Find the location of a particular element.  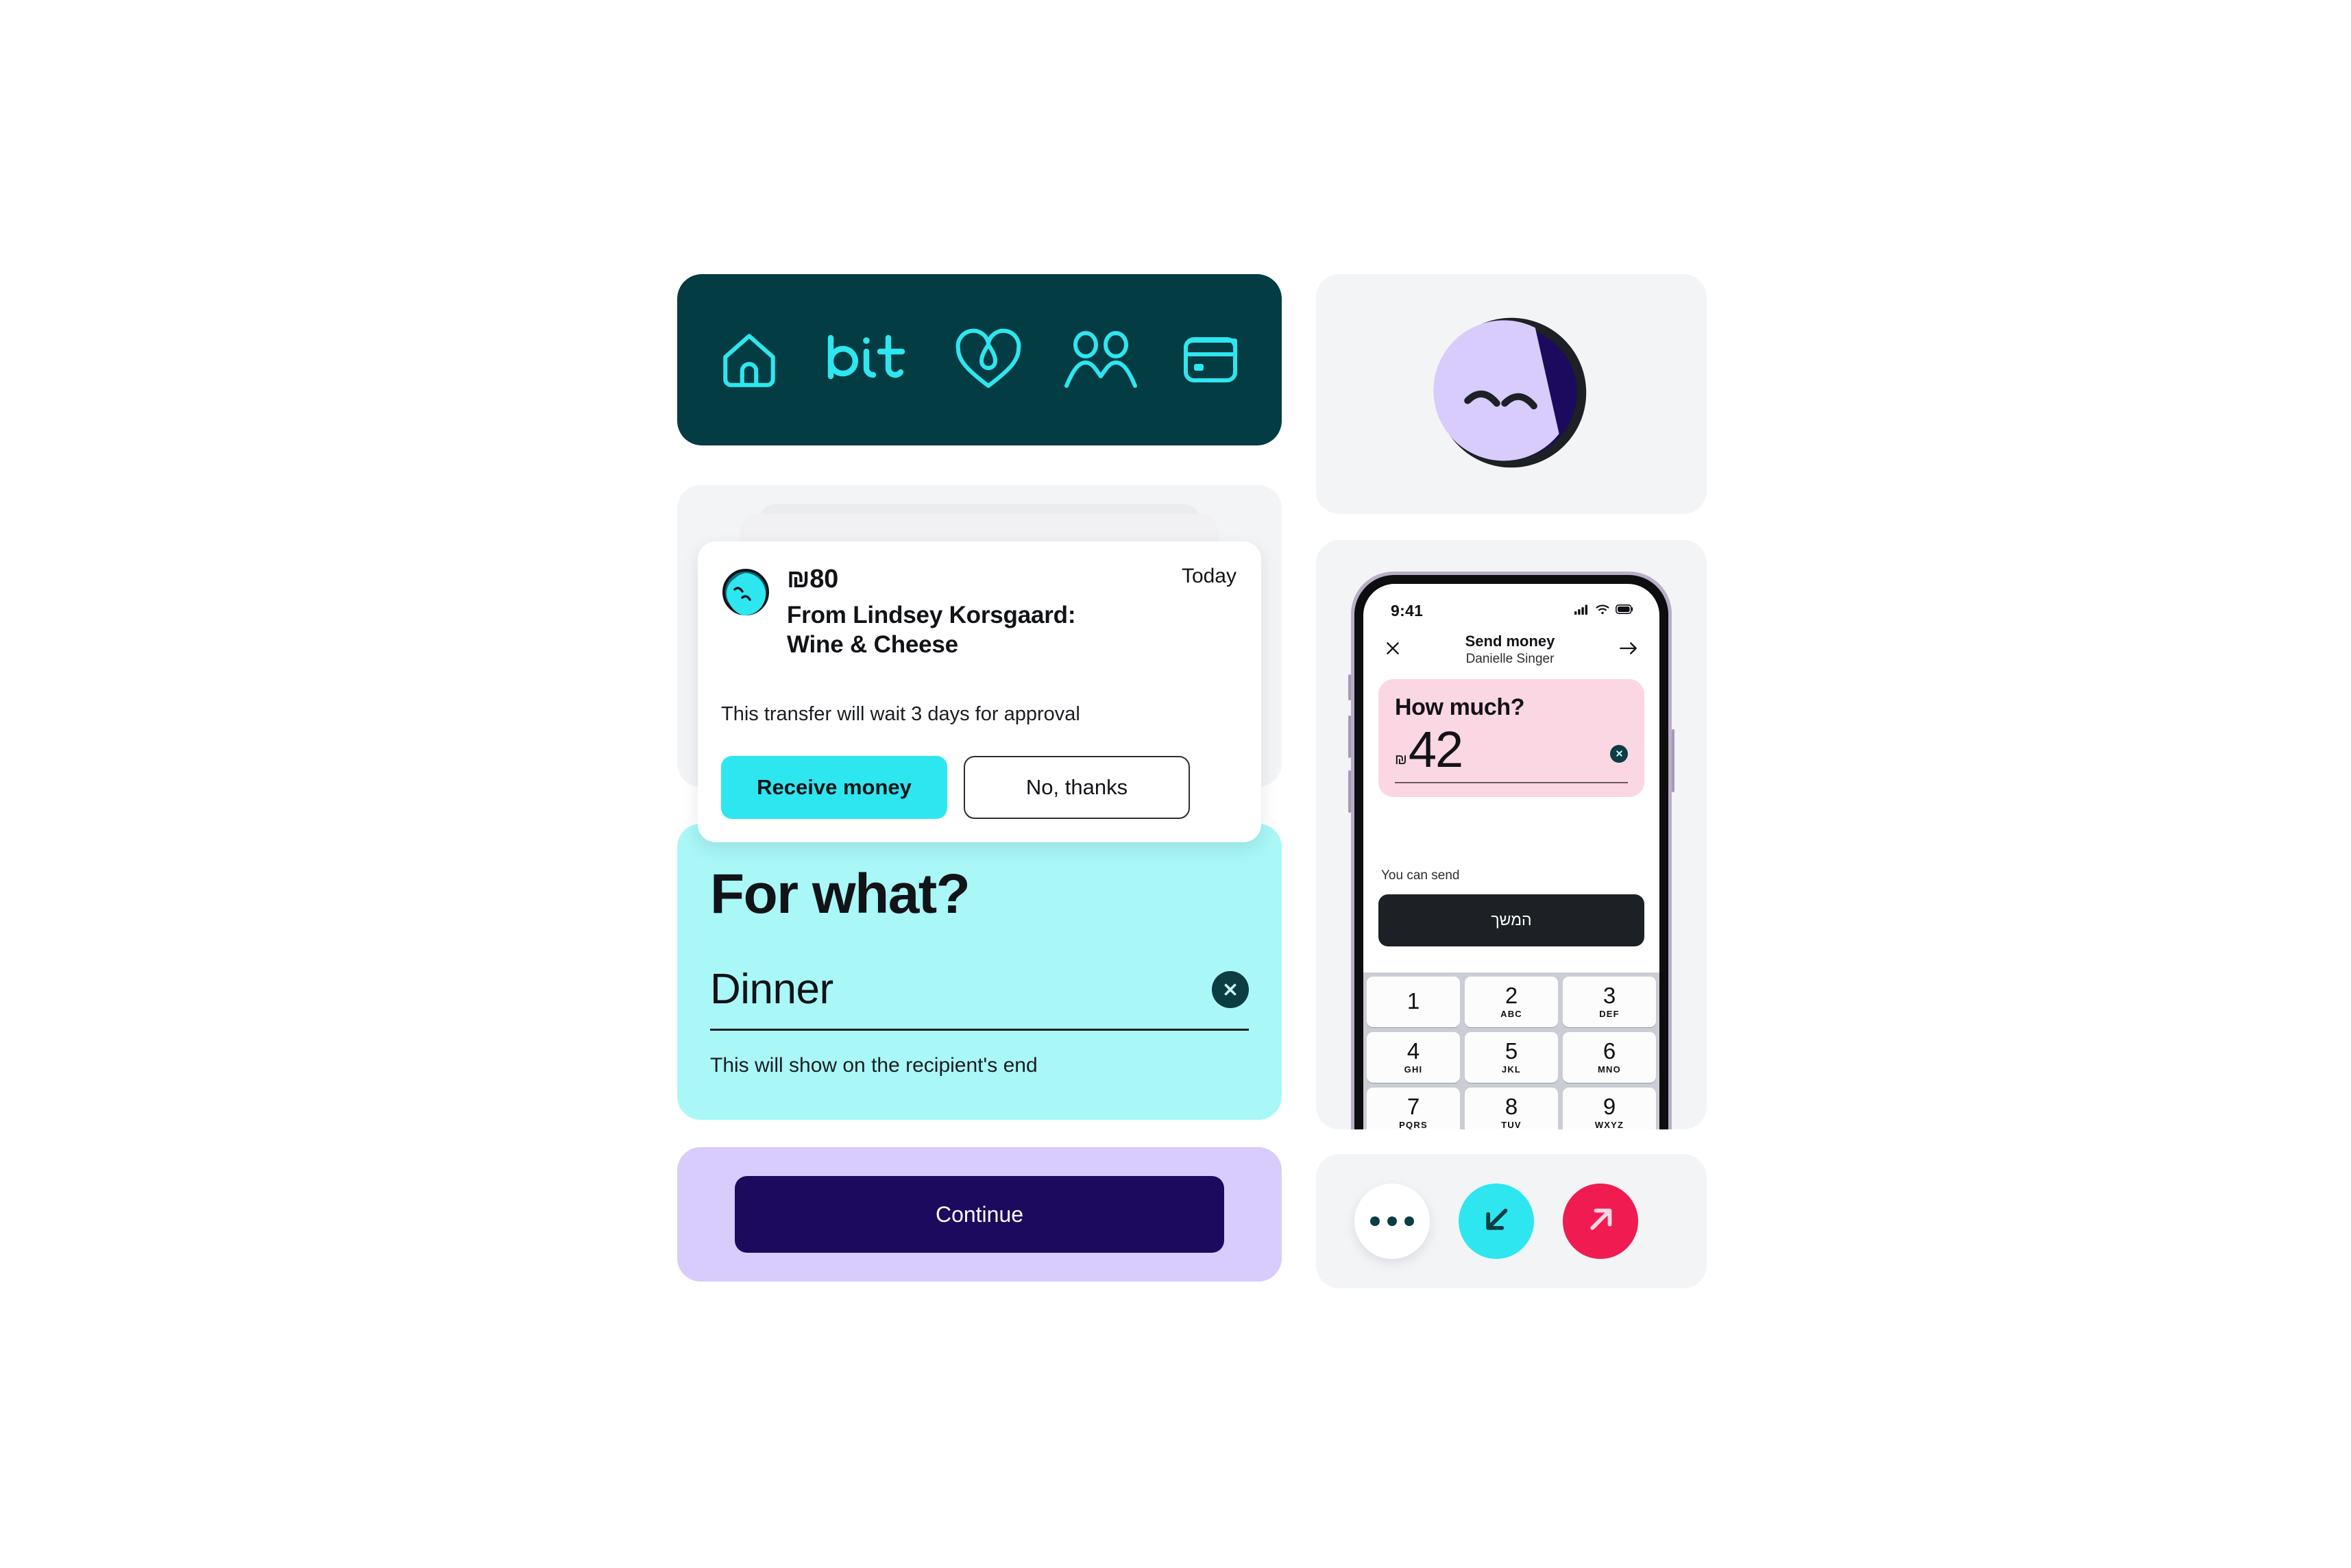

heart-icon is located at coordinates (989, 359).